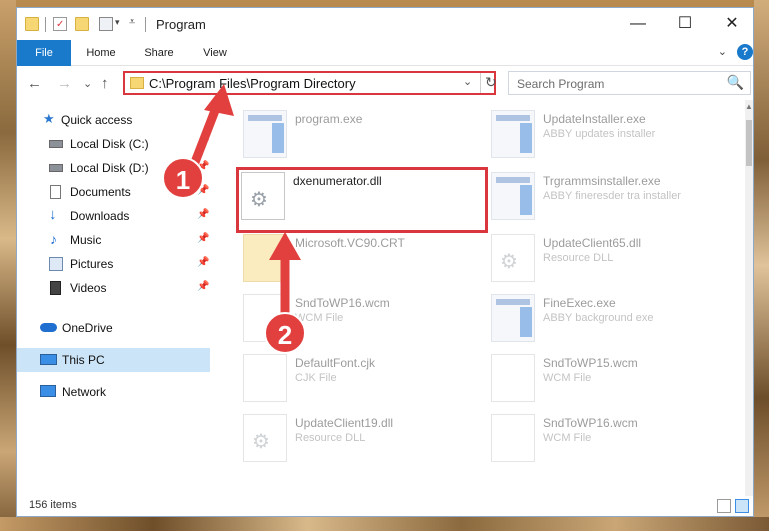 The width and height of the screenshot is (769, 531). I want to click on step-2-badge: 2, so click(285, 333).